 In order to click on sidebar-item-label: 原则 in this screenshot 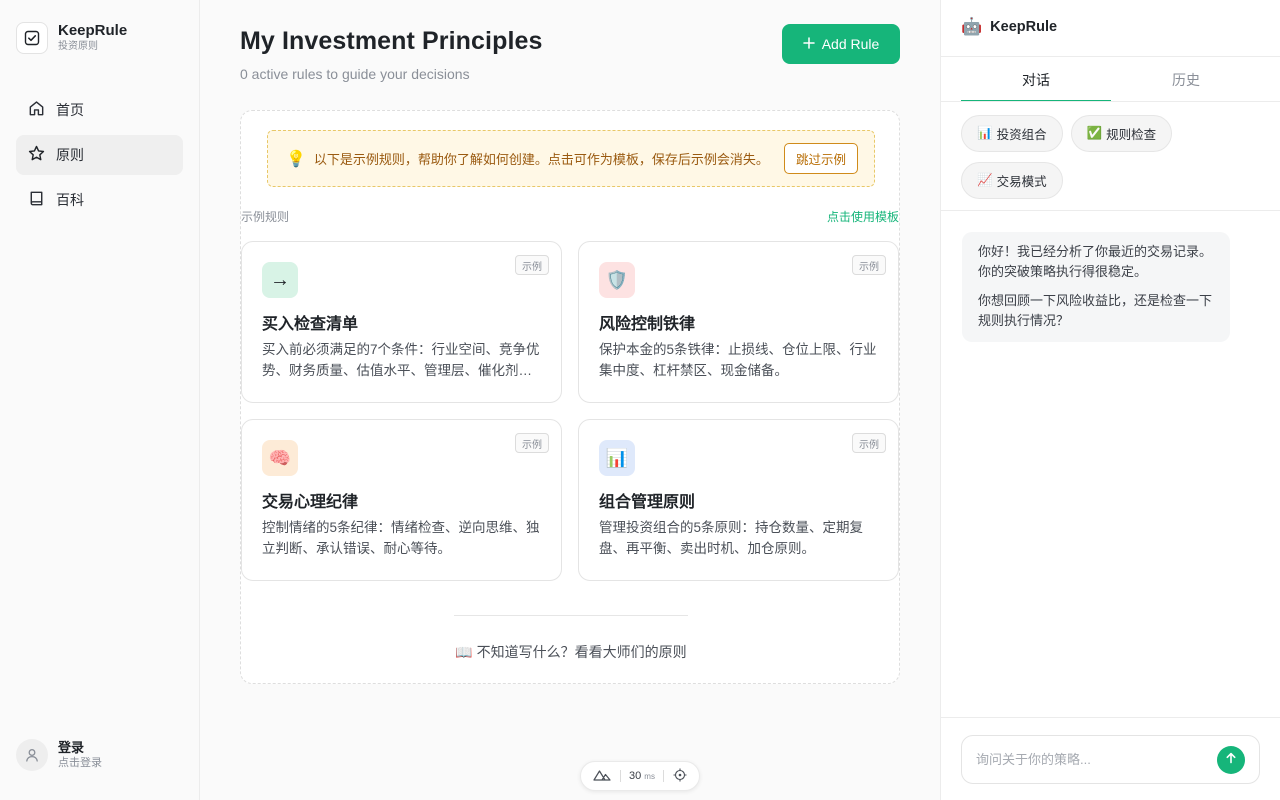, I will do `click(70, 155)`.